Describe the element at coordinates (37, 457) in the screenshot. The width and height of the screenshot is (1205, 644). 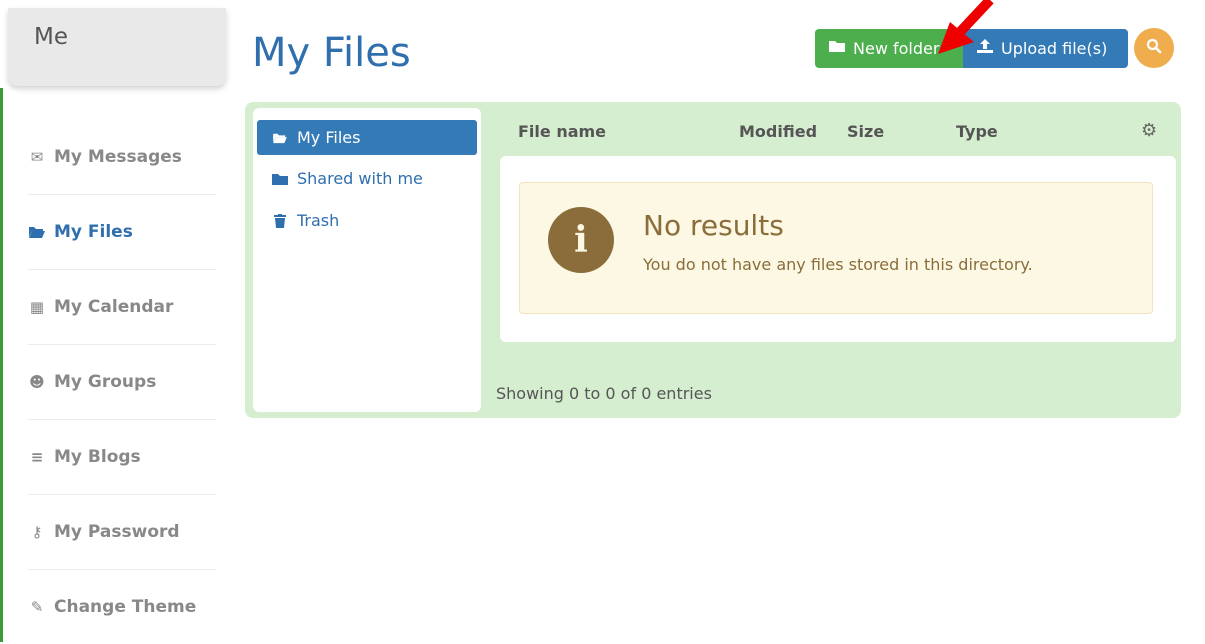
I see `list-icon: ≡` at that location.